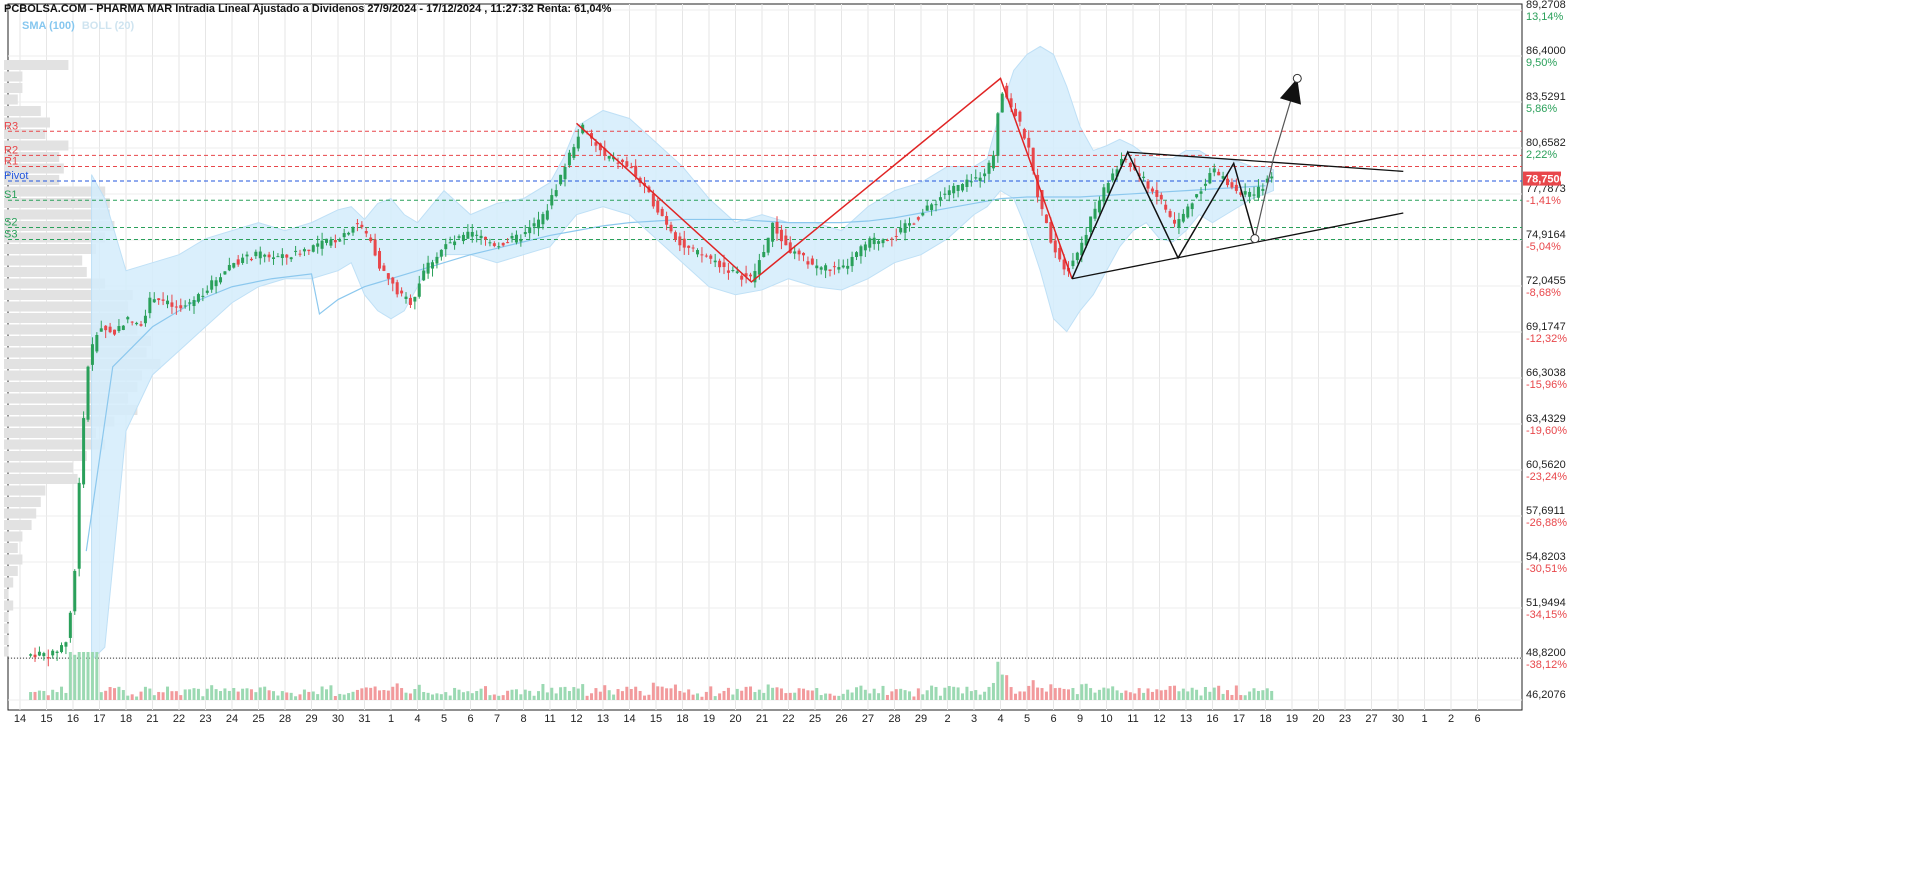 The height and width of the screenshot is (884, 1916). What do you see at coordinates (629, 719) in the screenshot?
I see `x-tick-label: 14` at bounding box center [629, 719].